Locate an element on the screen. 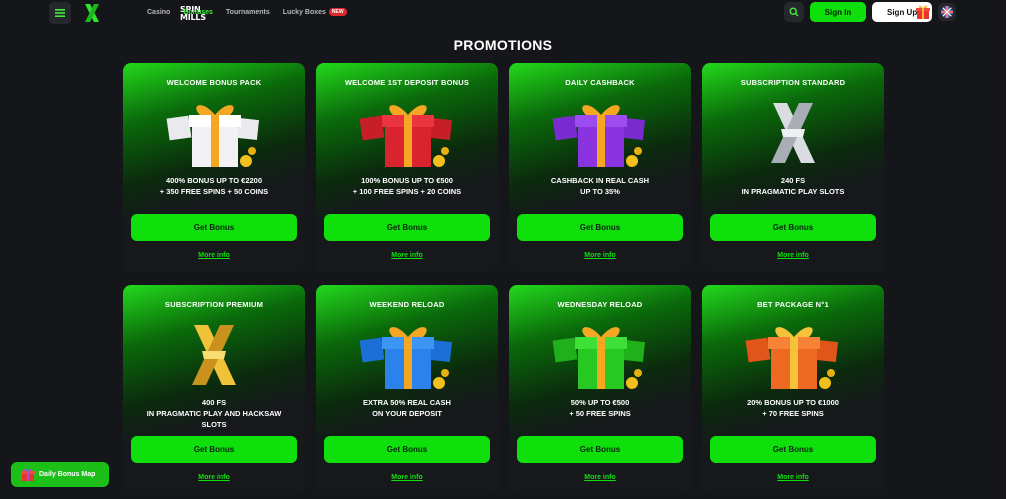 The image size is (1024, 499). promo-title: WEEKEND RELOAD is located at coordinates (407, 304).